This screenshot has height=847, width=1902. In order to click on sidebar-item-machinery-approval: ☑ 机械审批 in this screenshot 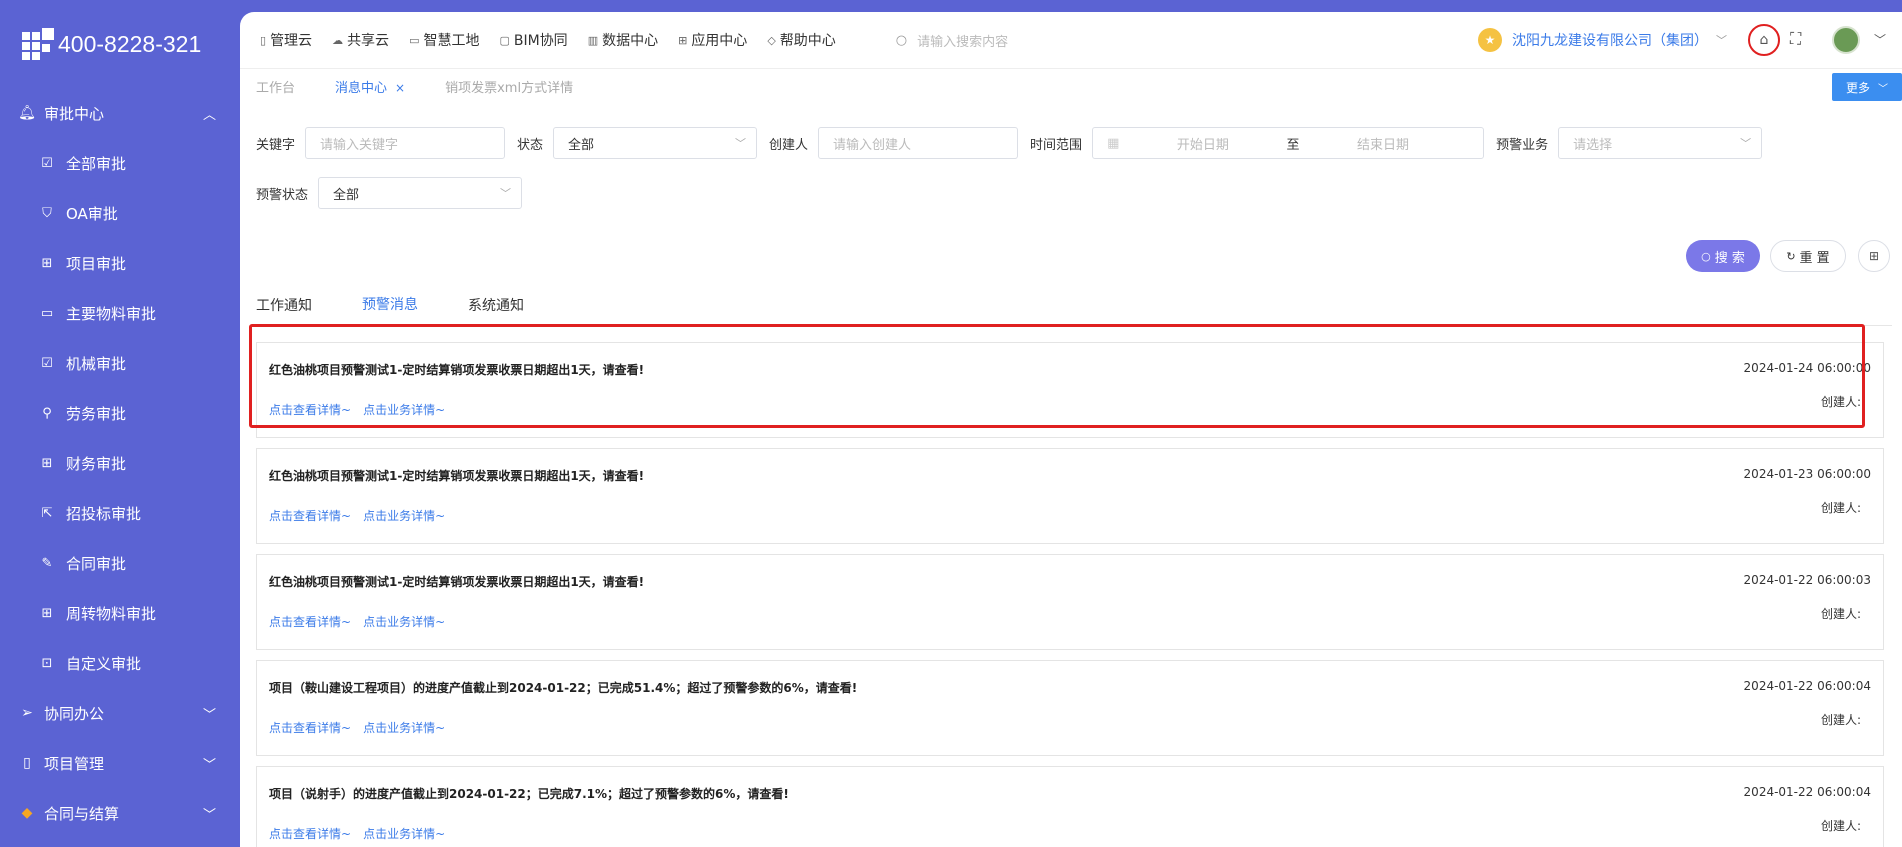, I will do `click(120, 363)`.